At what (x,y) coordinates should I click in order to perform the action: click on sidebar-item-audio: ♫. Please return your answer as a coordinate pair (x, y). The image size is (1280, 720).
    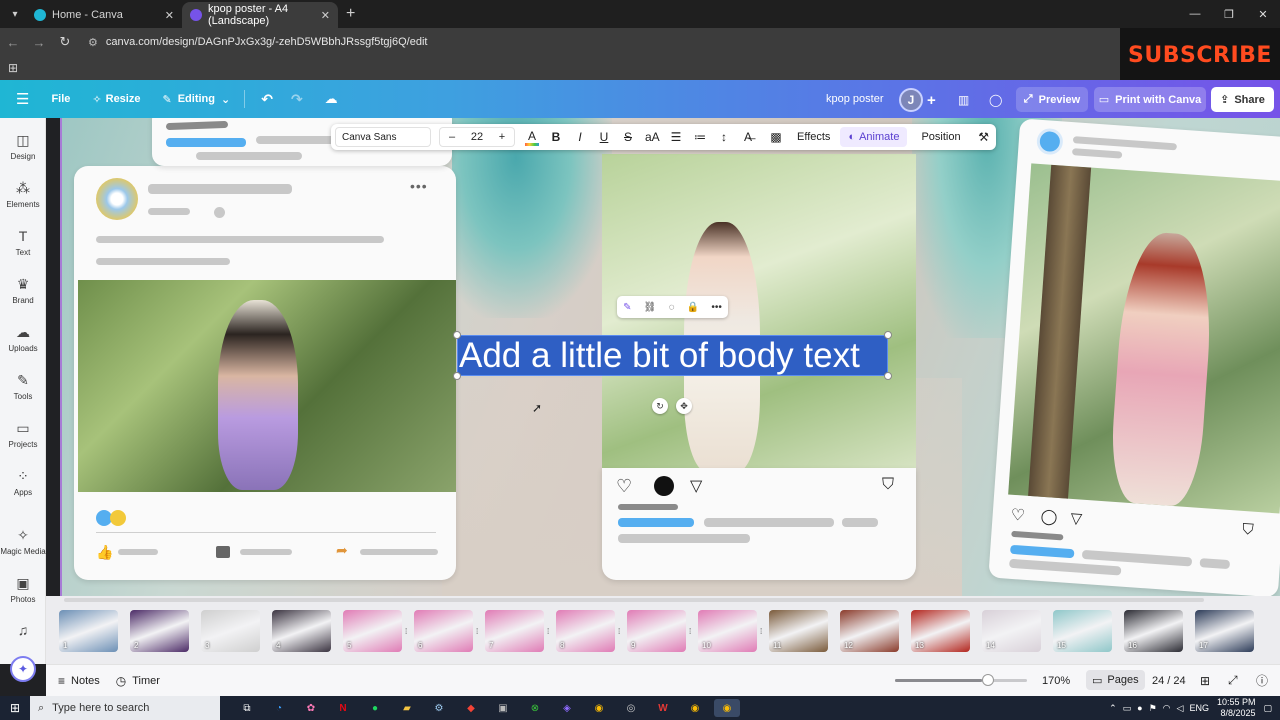
    Looking at the image, I should click on (23, 631).